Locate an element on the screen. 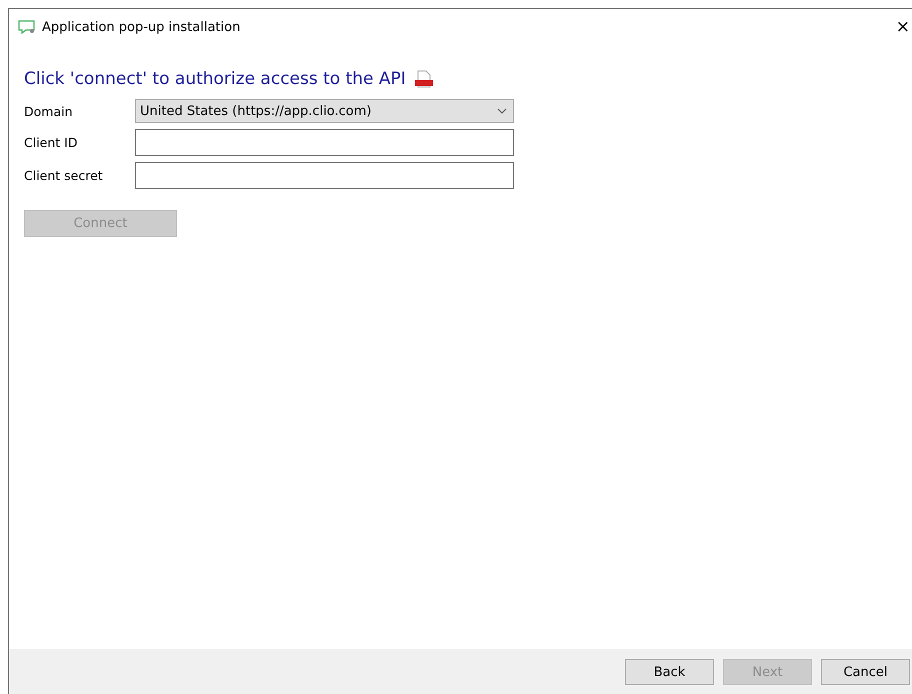 This screenshot has width=912, height=694. footer-button: Cancel is located at coordinates (865, 672).